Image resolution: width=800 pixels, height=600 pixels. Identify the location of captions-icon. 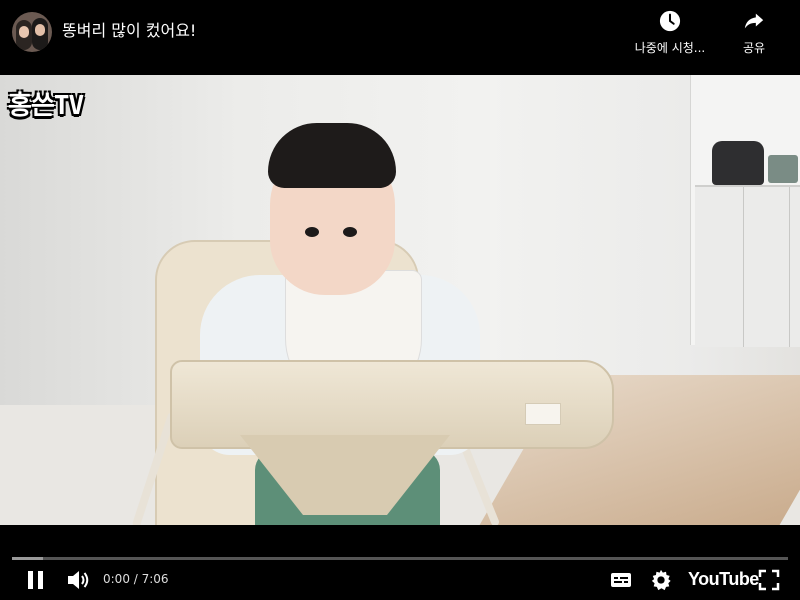
(621, 580).